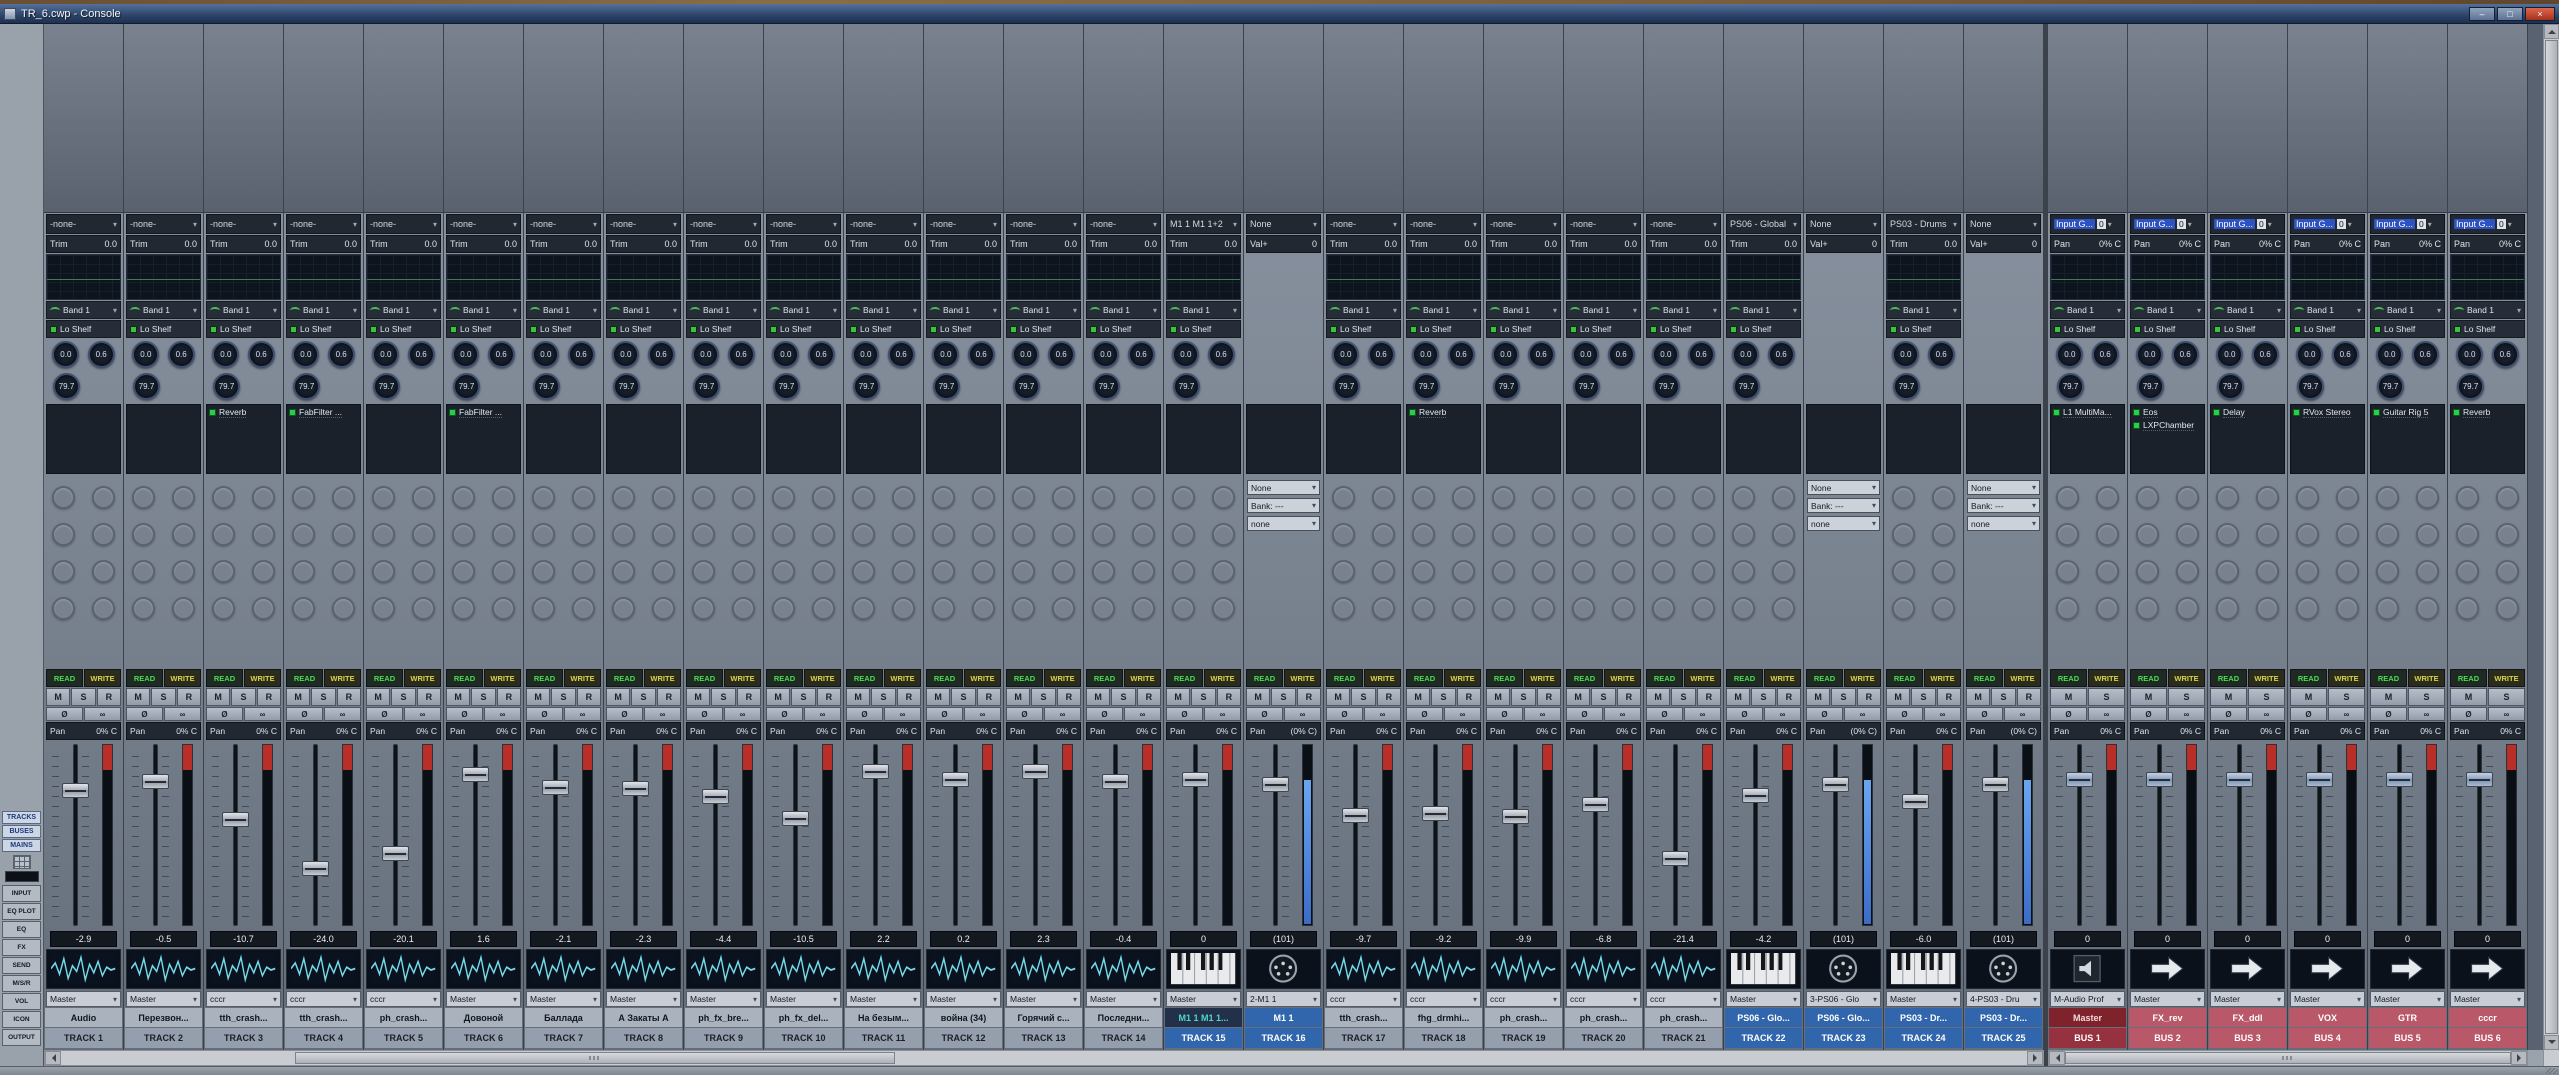 The width and height of the screenshot is (2559, 1075). What do you see at coordinates (1843, 505) in the screenshot?
I see `midi-bank-patch-widget: Bank: --- ▾` at bounding box center [1843, 505].